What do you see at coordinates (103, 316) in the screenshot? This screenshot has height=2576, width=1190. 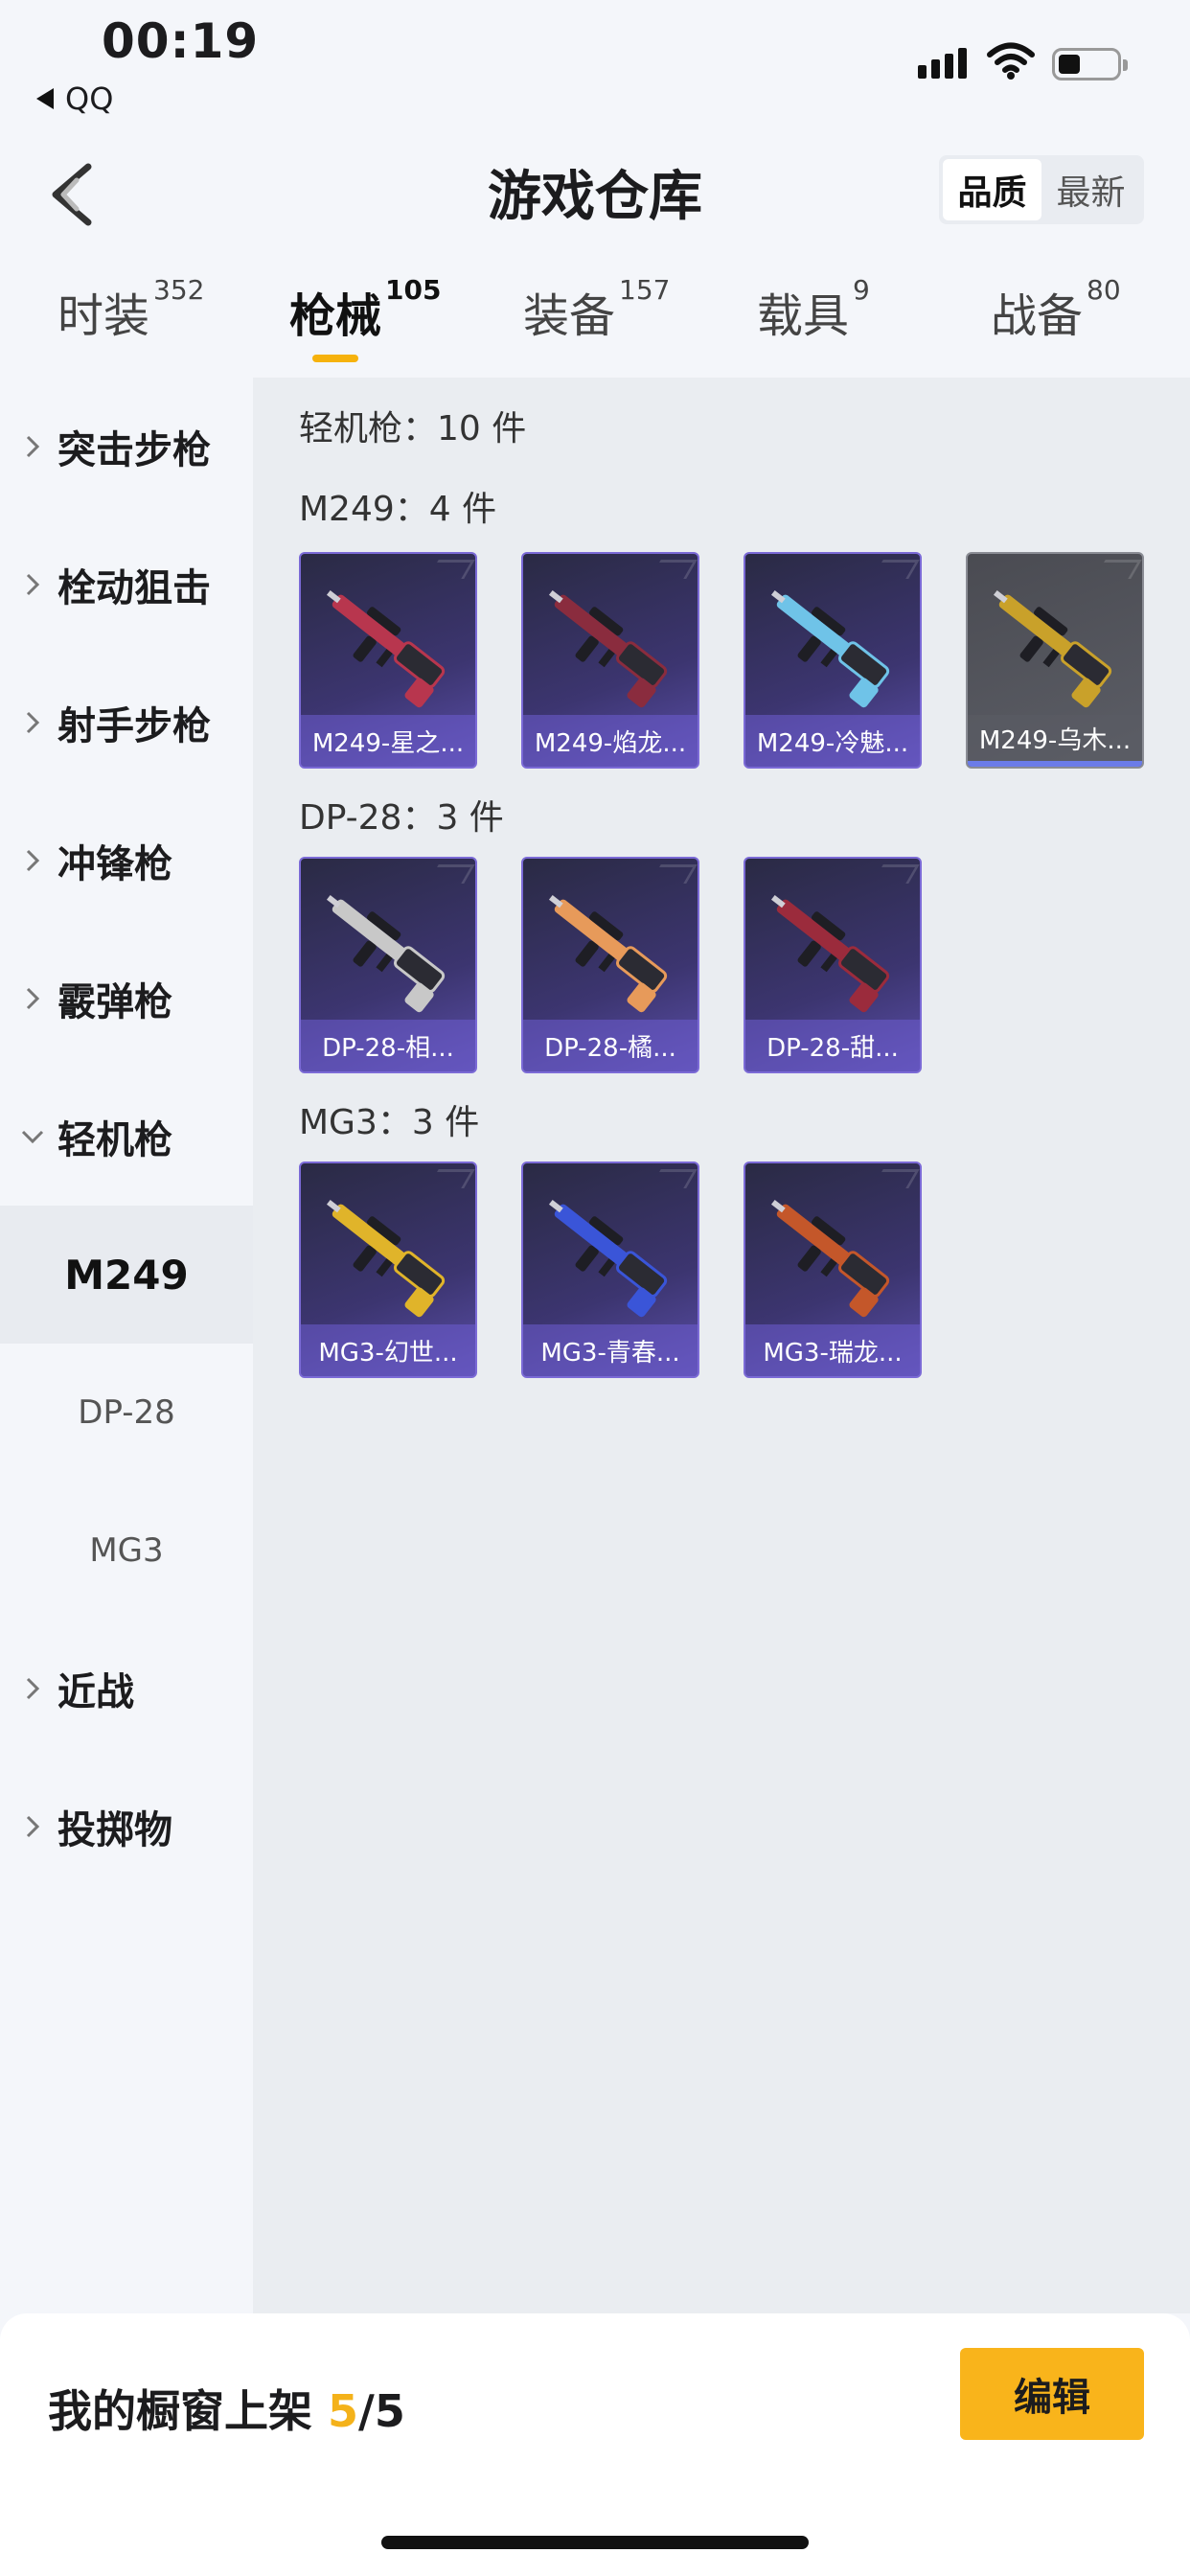 I see `tab-label: 时装` at bounding box center [103, 316].